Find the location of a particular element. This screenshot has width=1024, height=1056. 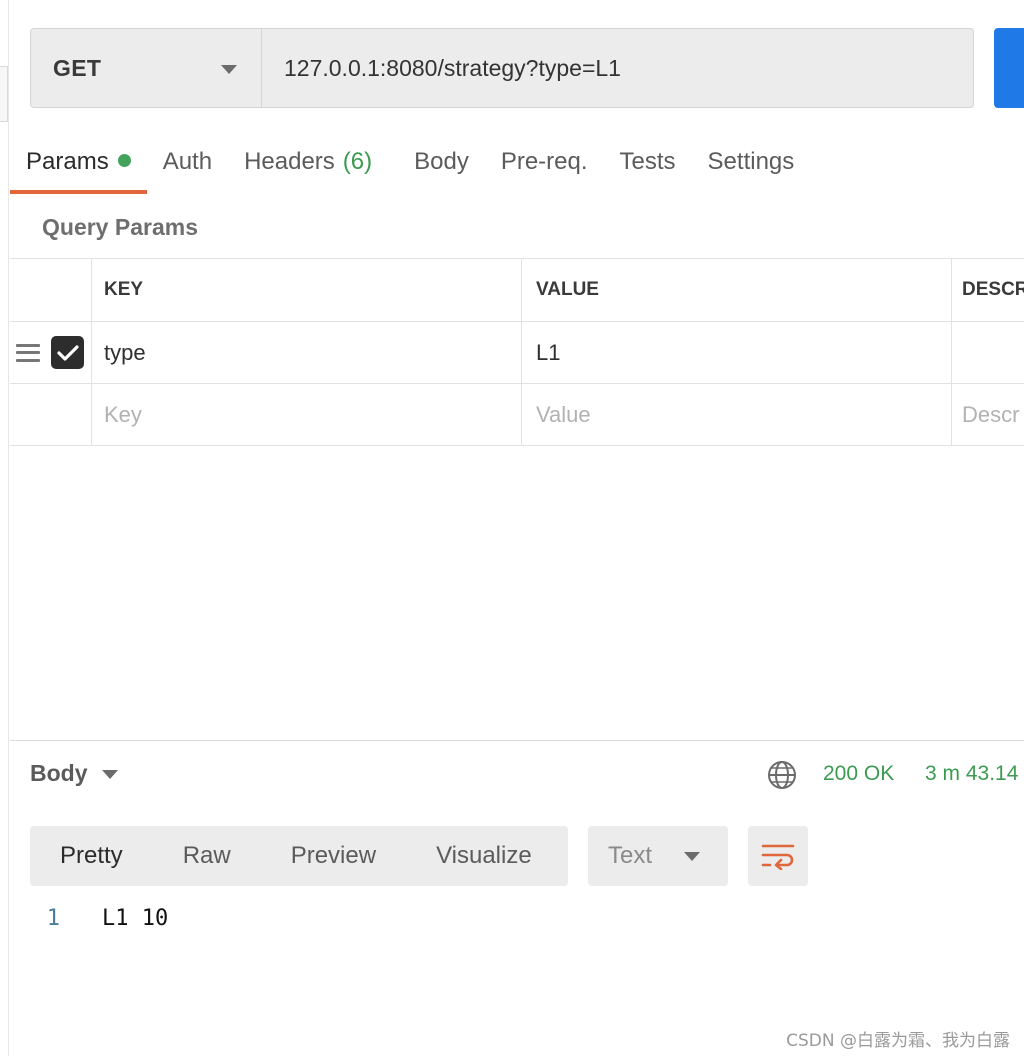

row-controls-empty is located at coordinates (51, 414).